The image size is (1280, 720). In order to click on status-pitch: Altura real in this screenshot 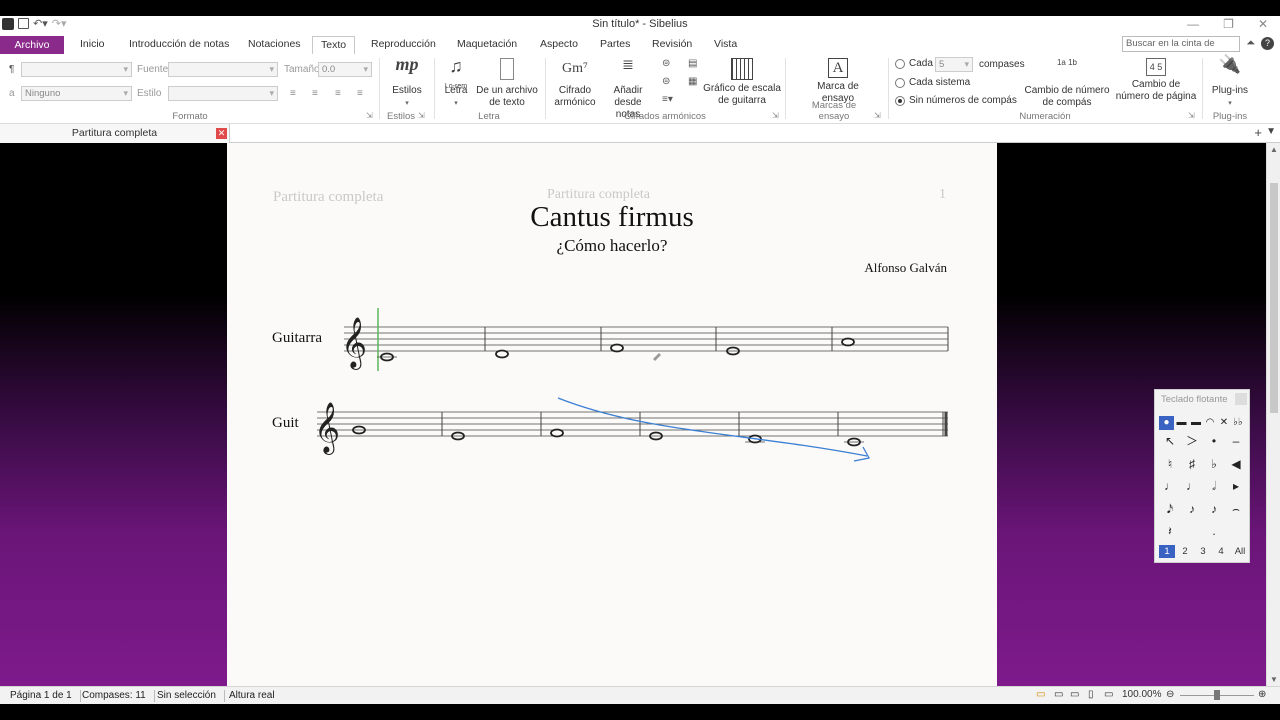, I will do `click(256, 696)`.